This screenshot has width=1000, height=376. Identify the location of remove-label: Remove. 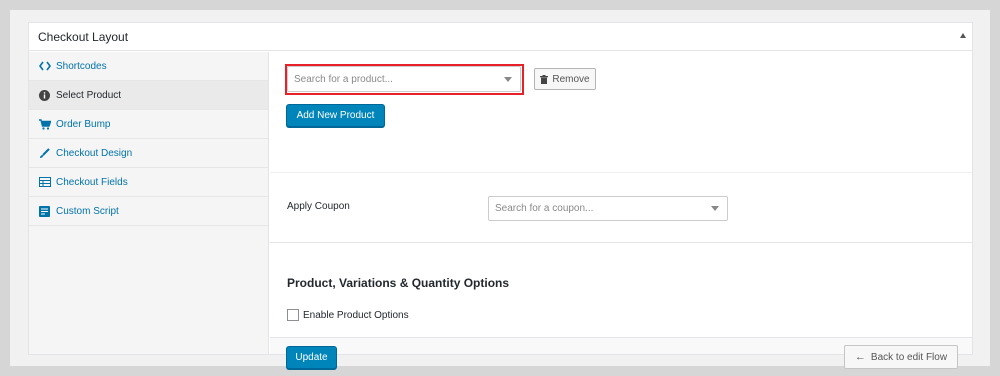
(571, 79).